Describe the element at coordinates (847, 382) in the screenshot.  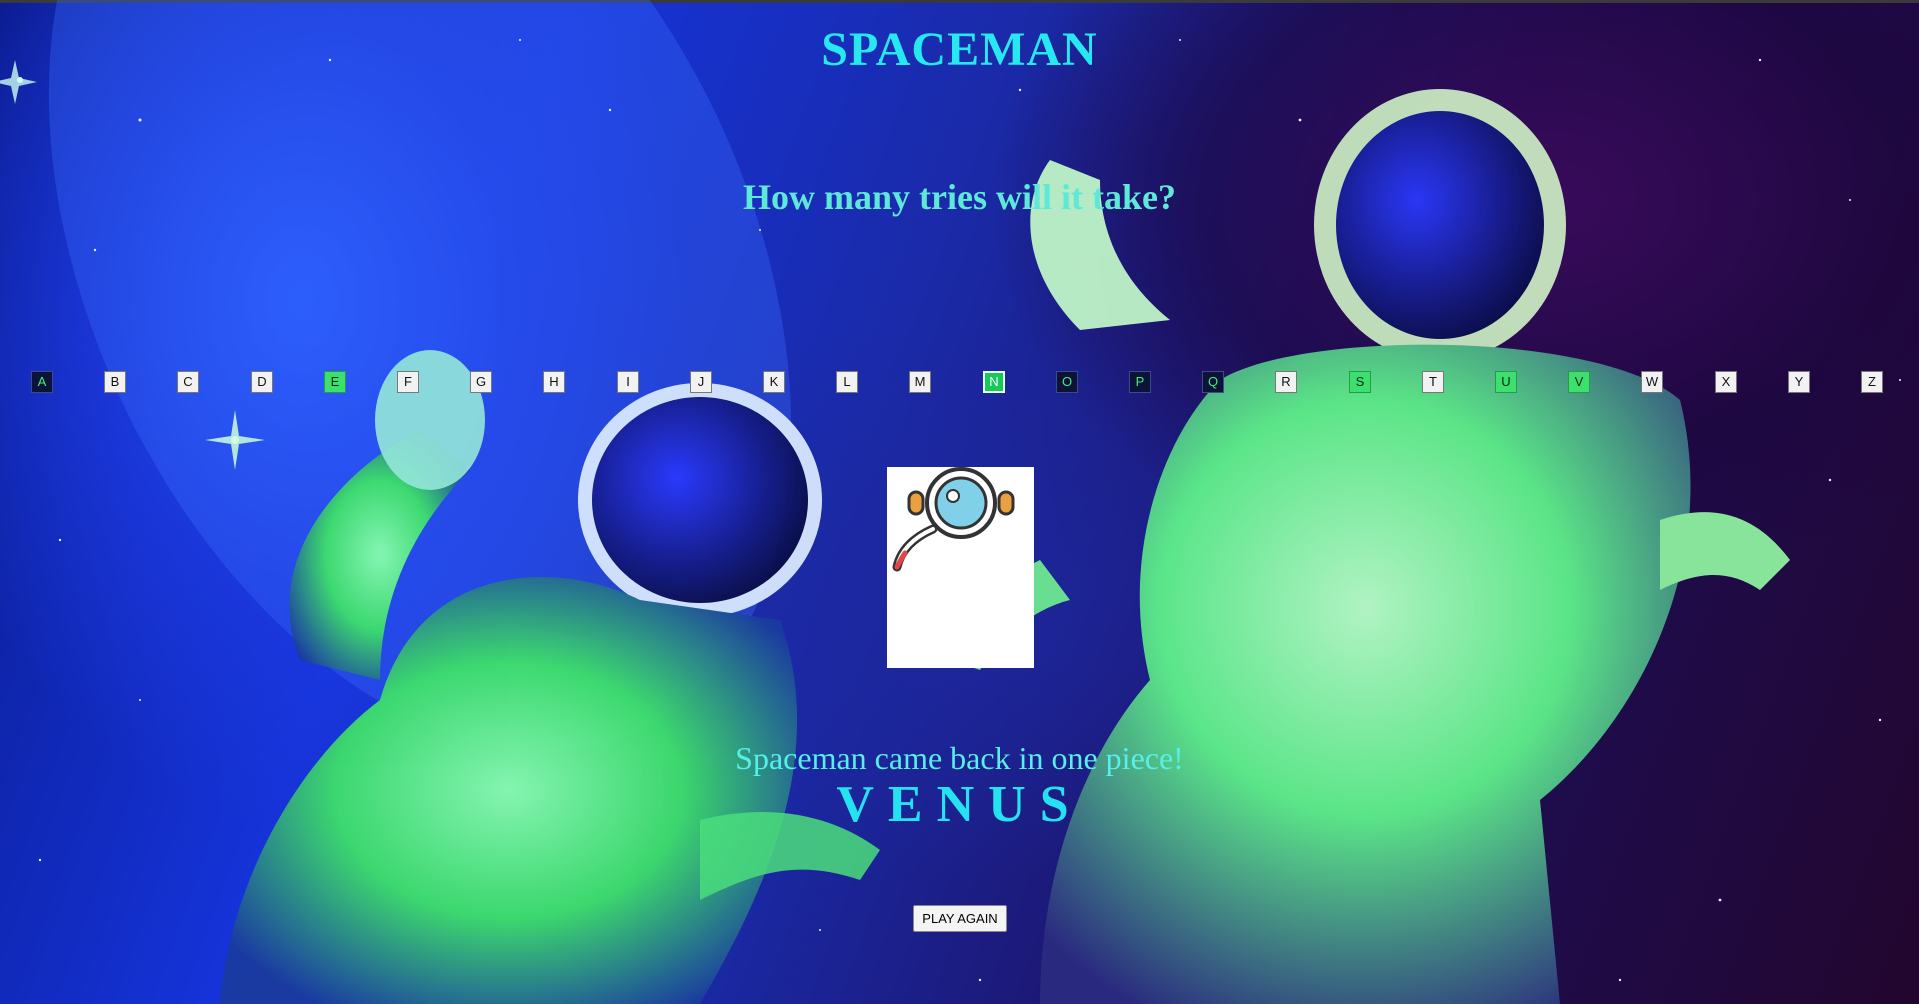
I see `letter-key-l: L` at that location.